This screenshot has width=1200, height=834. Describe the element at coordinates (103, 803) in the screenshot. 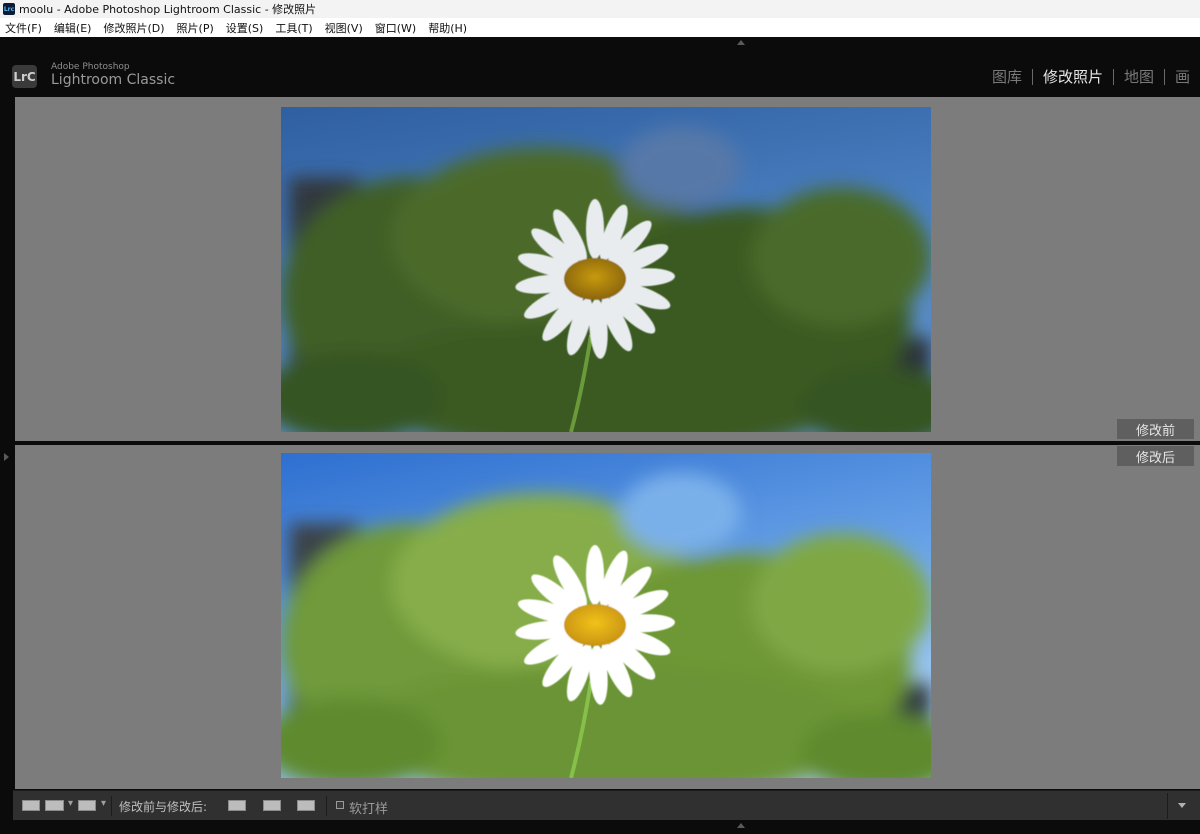

I see `mode-dropdown-icon: ▾` at that location.